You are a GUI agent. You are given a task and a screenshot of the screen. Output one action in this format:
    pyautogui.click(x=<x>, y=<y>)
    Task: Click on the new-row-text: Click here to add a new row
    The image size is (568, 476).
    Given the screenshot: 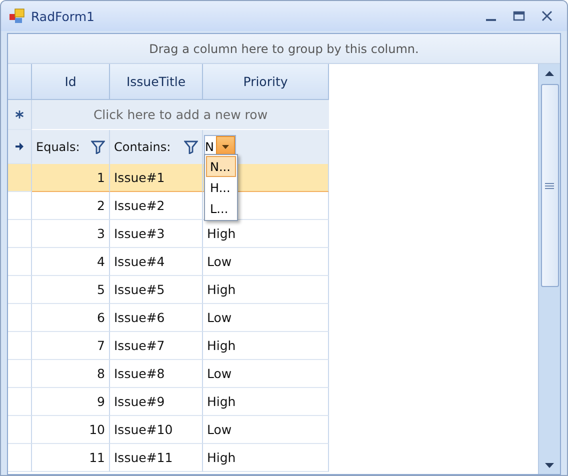 What is the action you would take?
    pyautogui.click(x=180, y=114)
    